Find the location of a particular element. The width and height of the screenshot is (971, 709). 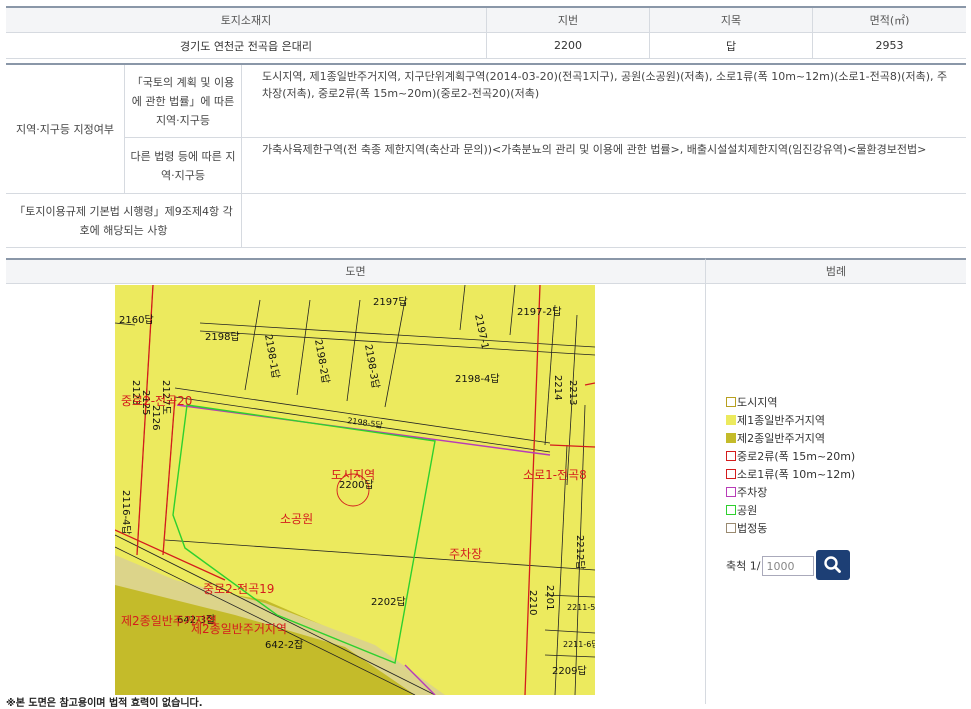

parcel-2197-2: 2197-2답 is located at coordinates (539, 312).